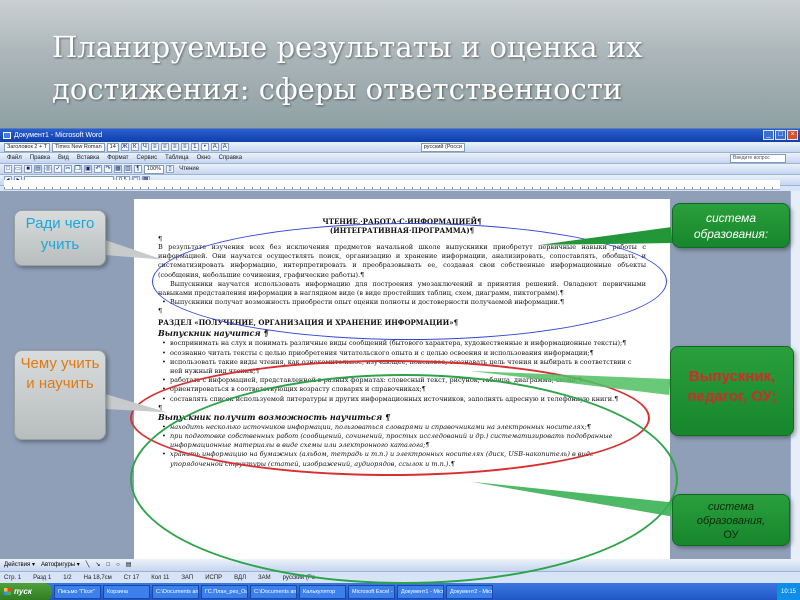 The height and width of the screenshot is (600, 800). I want to click on status-language: русский (Ро, so click(298, 578).